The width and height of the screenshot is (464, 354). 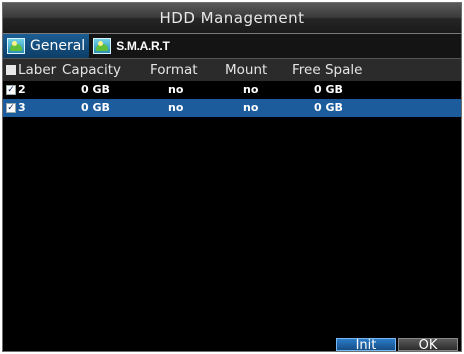 What do you see at coordinates (366, 344) in the screenshot?
I see `init-button: Init` at bounding box center [366, 344].